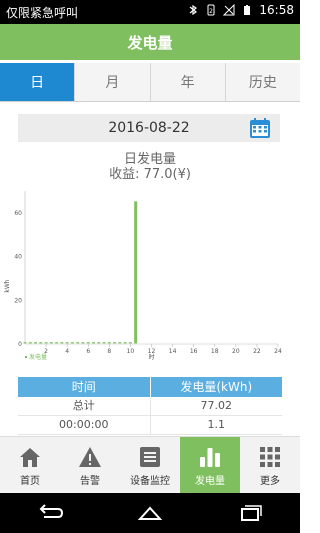 Image resolution: width=320 pixels, height=533 pixels. I want to click on y-tick-label: 60, so click(18, 213).